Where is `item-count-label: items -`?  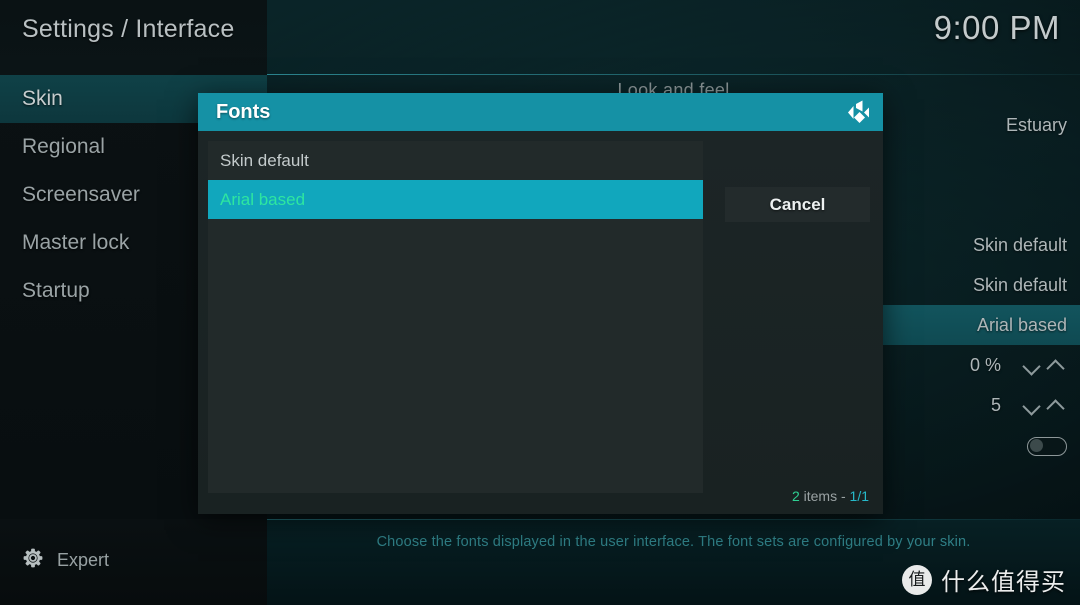
item-count-label: items - is located at coordinates (824, 496).